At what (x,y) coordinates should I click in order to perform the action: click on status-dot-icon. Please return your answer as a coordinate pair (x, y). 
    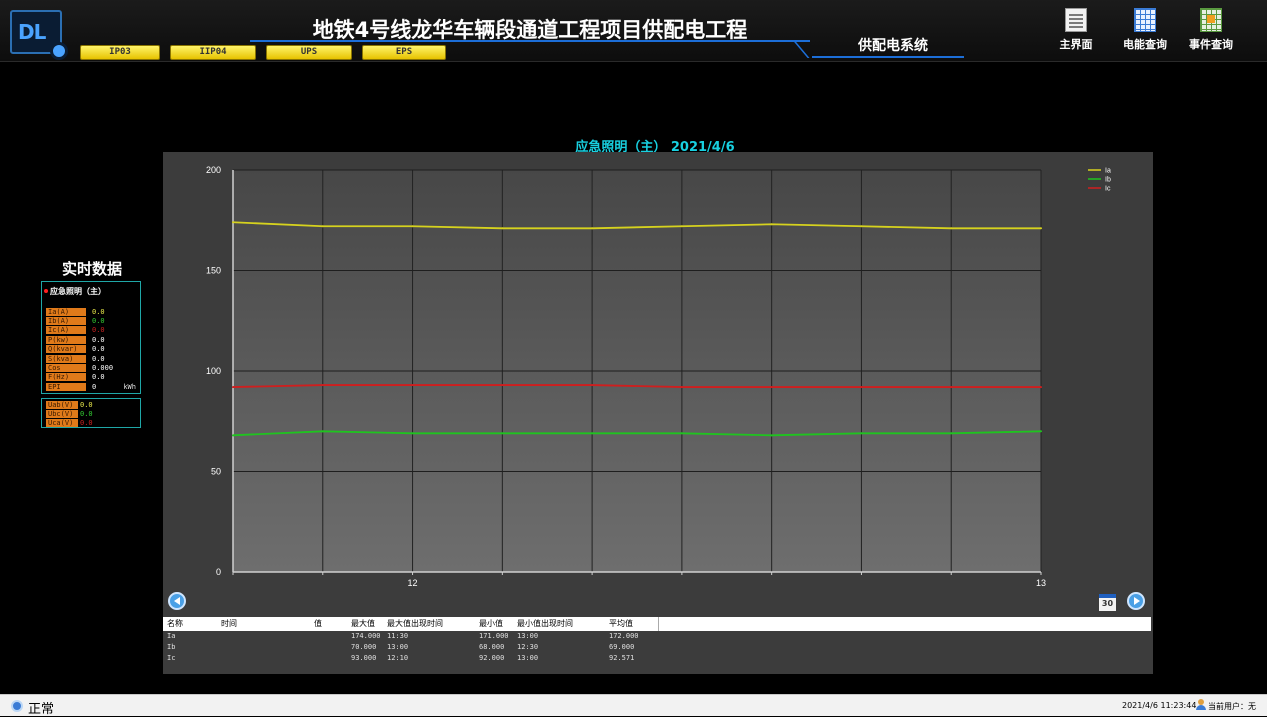
    Looking at the image, I should click on (46, 291).